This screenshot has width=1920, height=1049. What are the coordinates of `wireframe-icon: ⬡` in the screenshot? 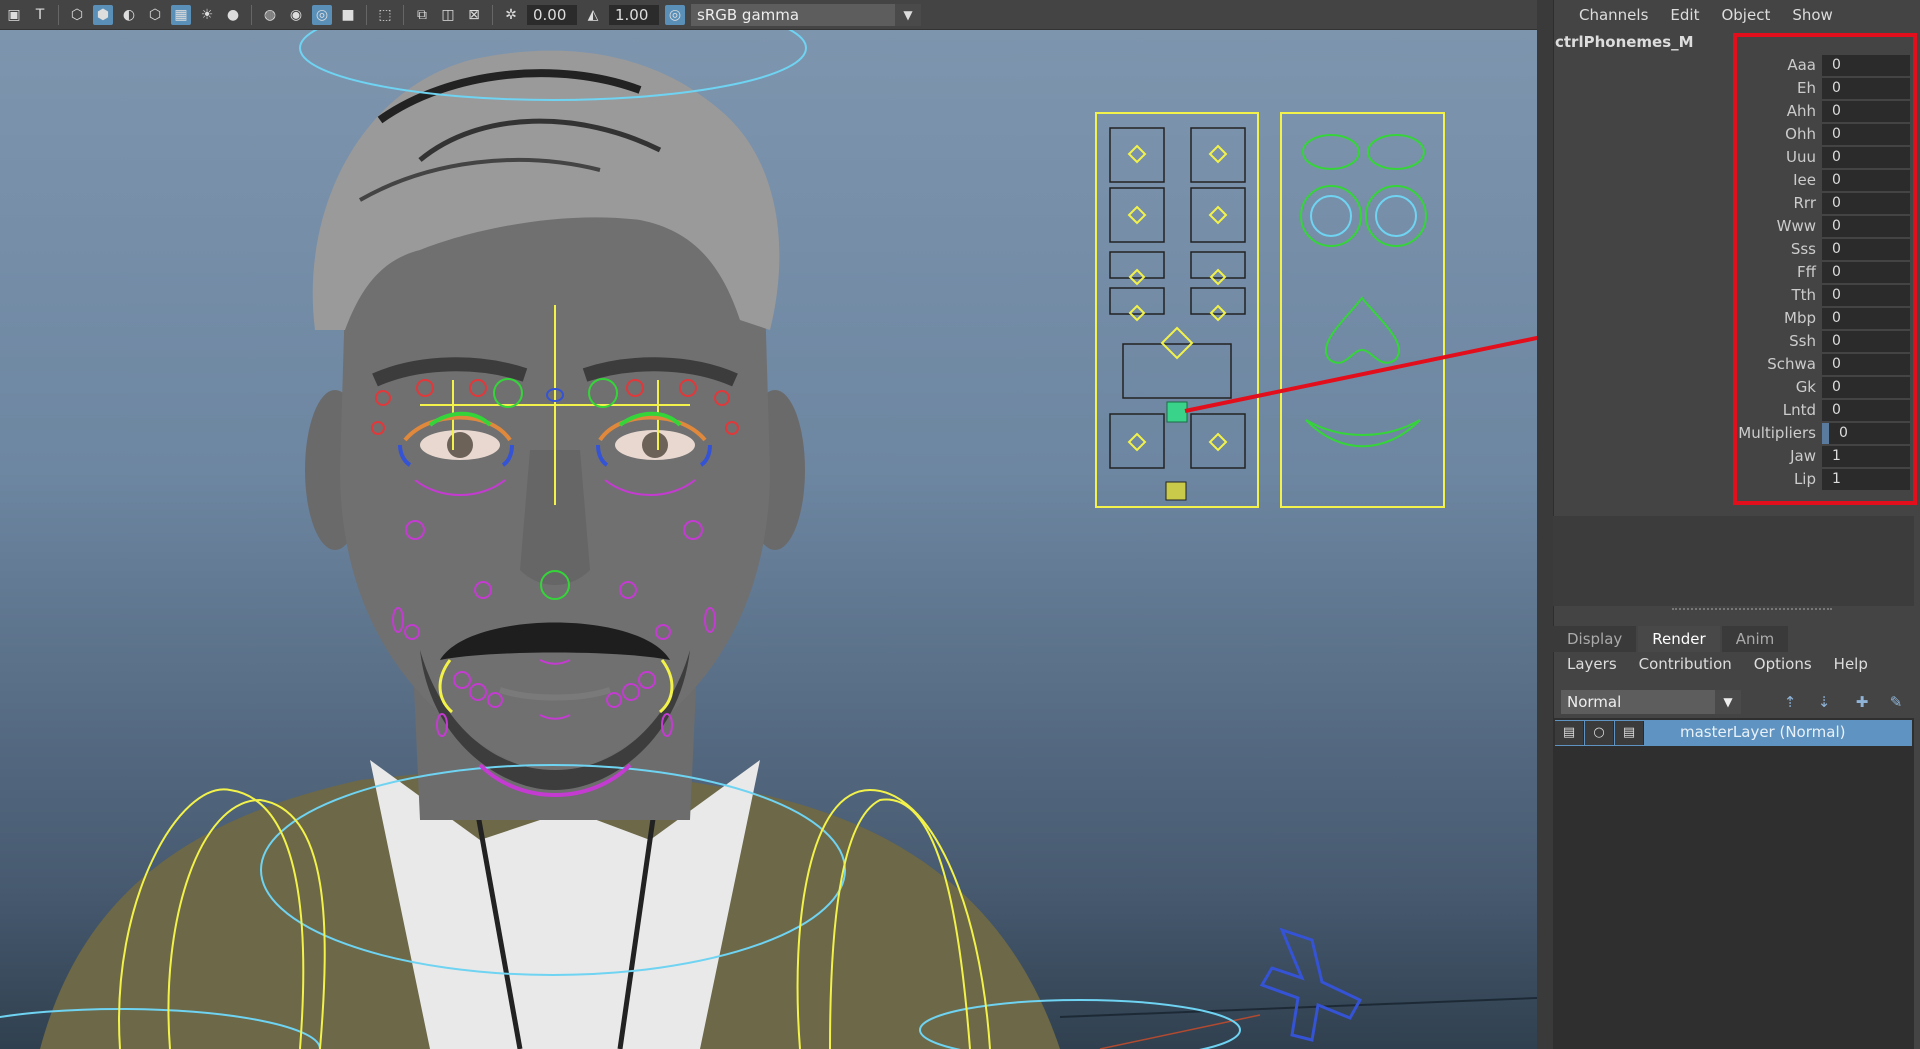 It's located at (77, 15).